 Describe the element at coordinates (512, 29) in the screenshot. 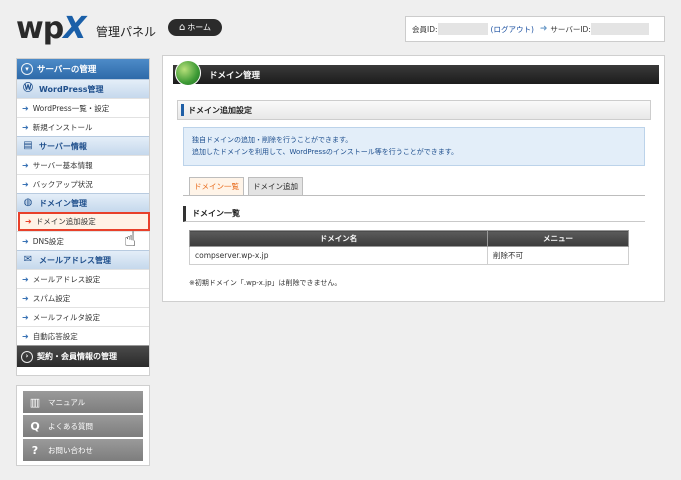

I see `logout-link: (ログアウト)` at that location.